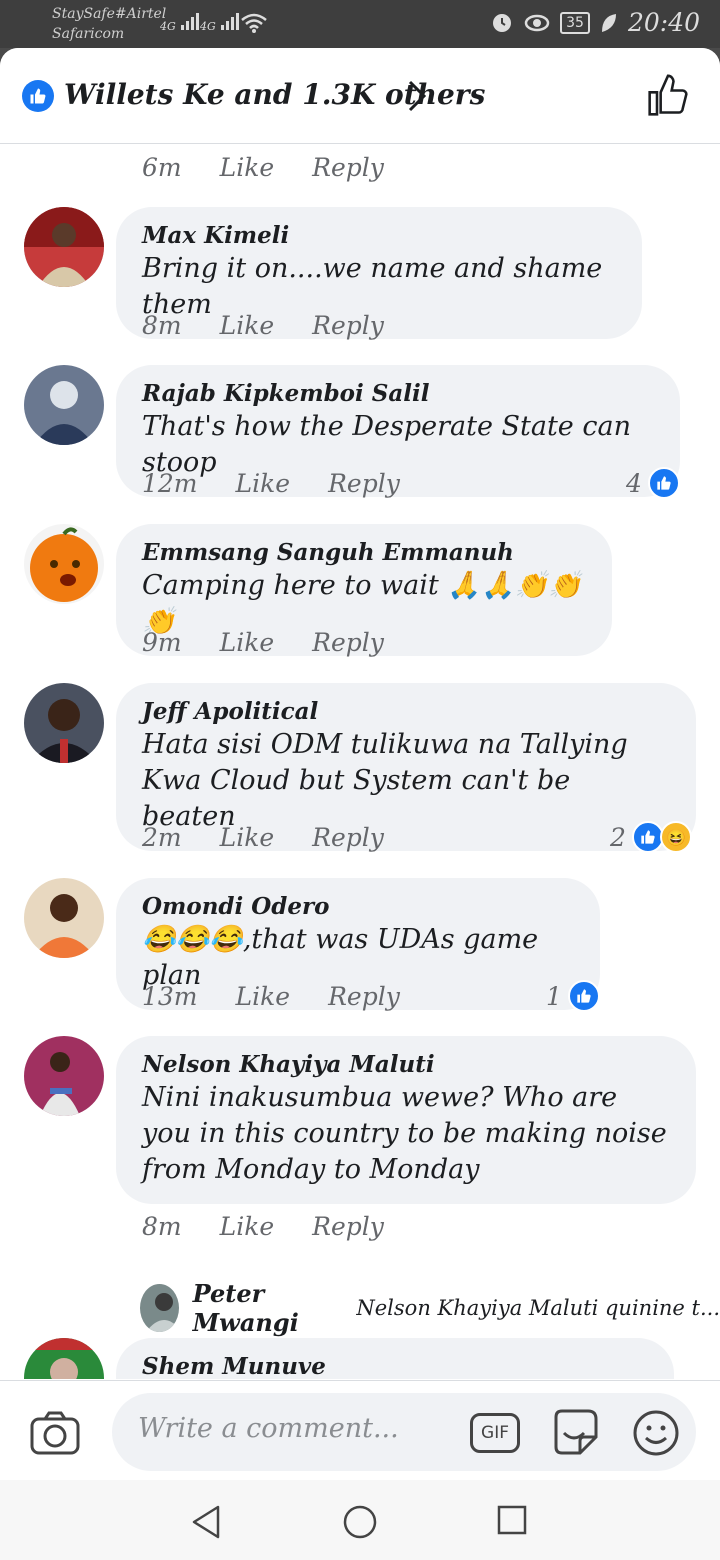  I want to click on system-nav-bar, so click(360, 1520).